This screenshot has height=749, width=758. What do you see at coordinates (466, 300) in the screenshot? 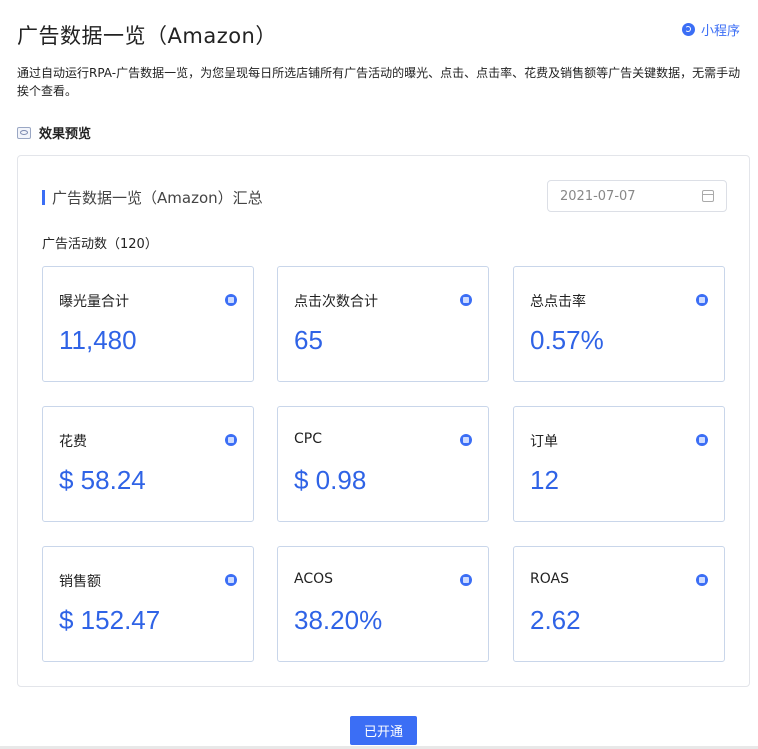
I see `click-icon` at bounding box center [466, 300].